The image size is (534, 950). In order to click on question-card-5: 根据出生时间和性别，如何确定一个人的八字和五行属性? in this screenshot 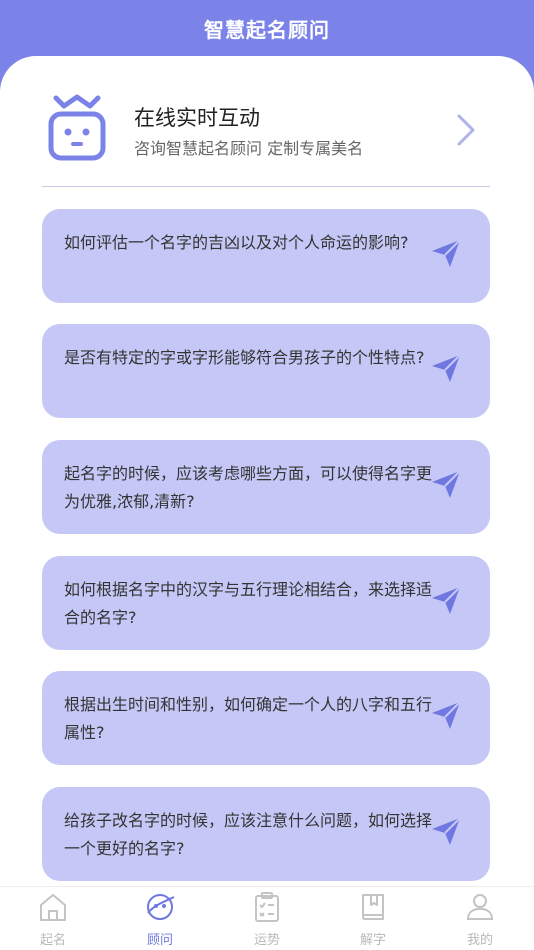, I will do `click(266, 718)`.